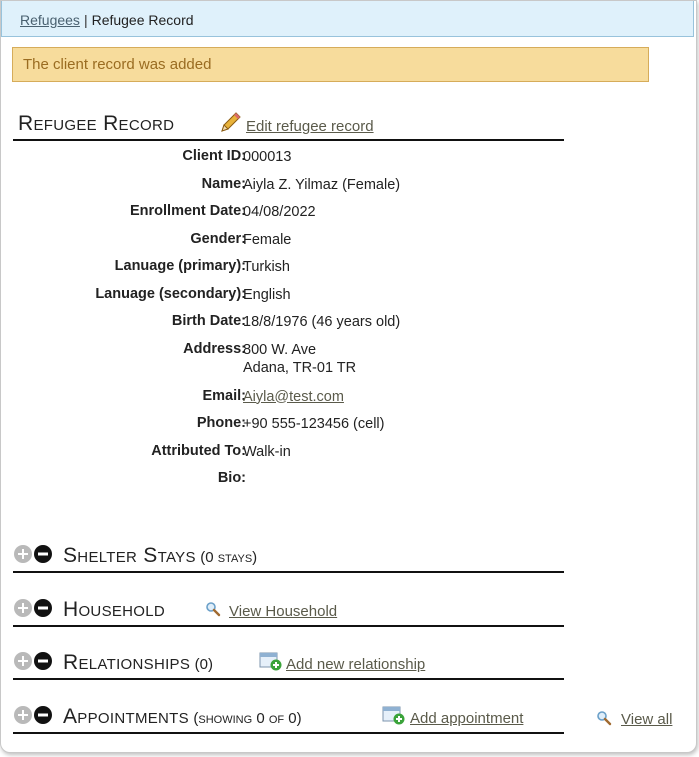  What do you see at coordinates (293, 245) in the screenshot?
I see `field-row-gender: Gender: Female` at bounding box center [293, 245].